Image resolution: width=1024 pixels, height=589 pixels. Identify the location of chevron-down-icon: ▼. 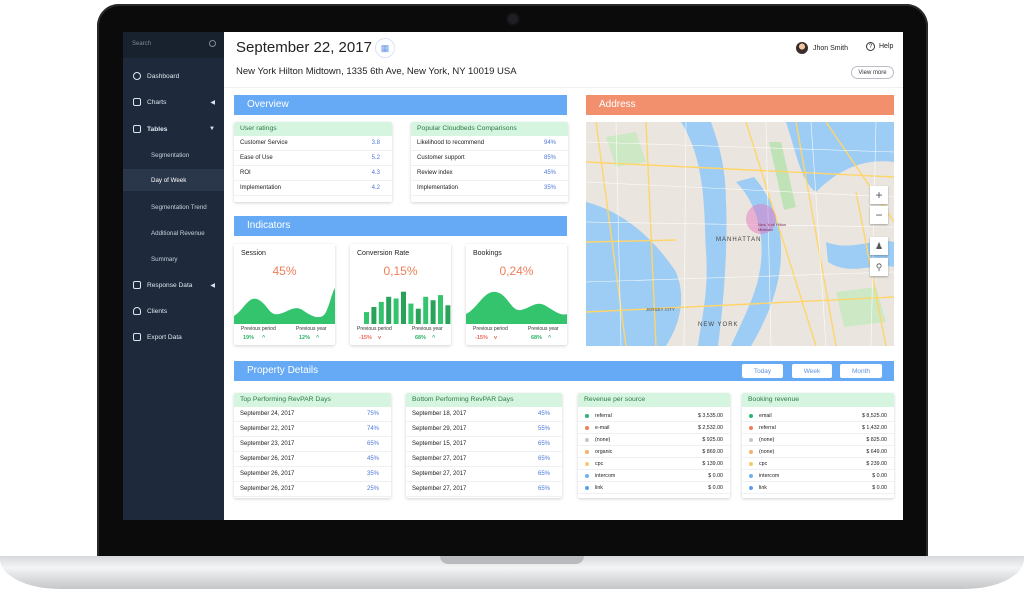
(212, 129).